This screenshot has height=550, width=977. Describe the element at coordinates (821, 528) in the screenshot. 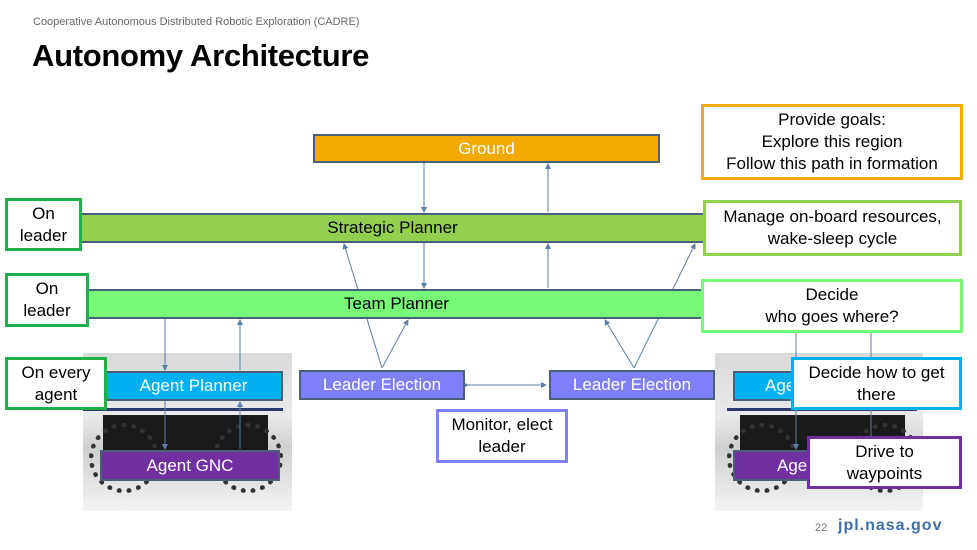

I see `page-number: 22` at that location.